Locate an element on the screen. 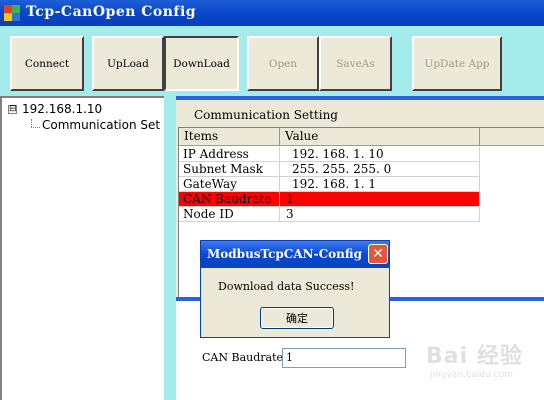  baidu-watermark: Bai 经验 jingyan.baidu.com is located at coordinates (479, 361).